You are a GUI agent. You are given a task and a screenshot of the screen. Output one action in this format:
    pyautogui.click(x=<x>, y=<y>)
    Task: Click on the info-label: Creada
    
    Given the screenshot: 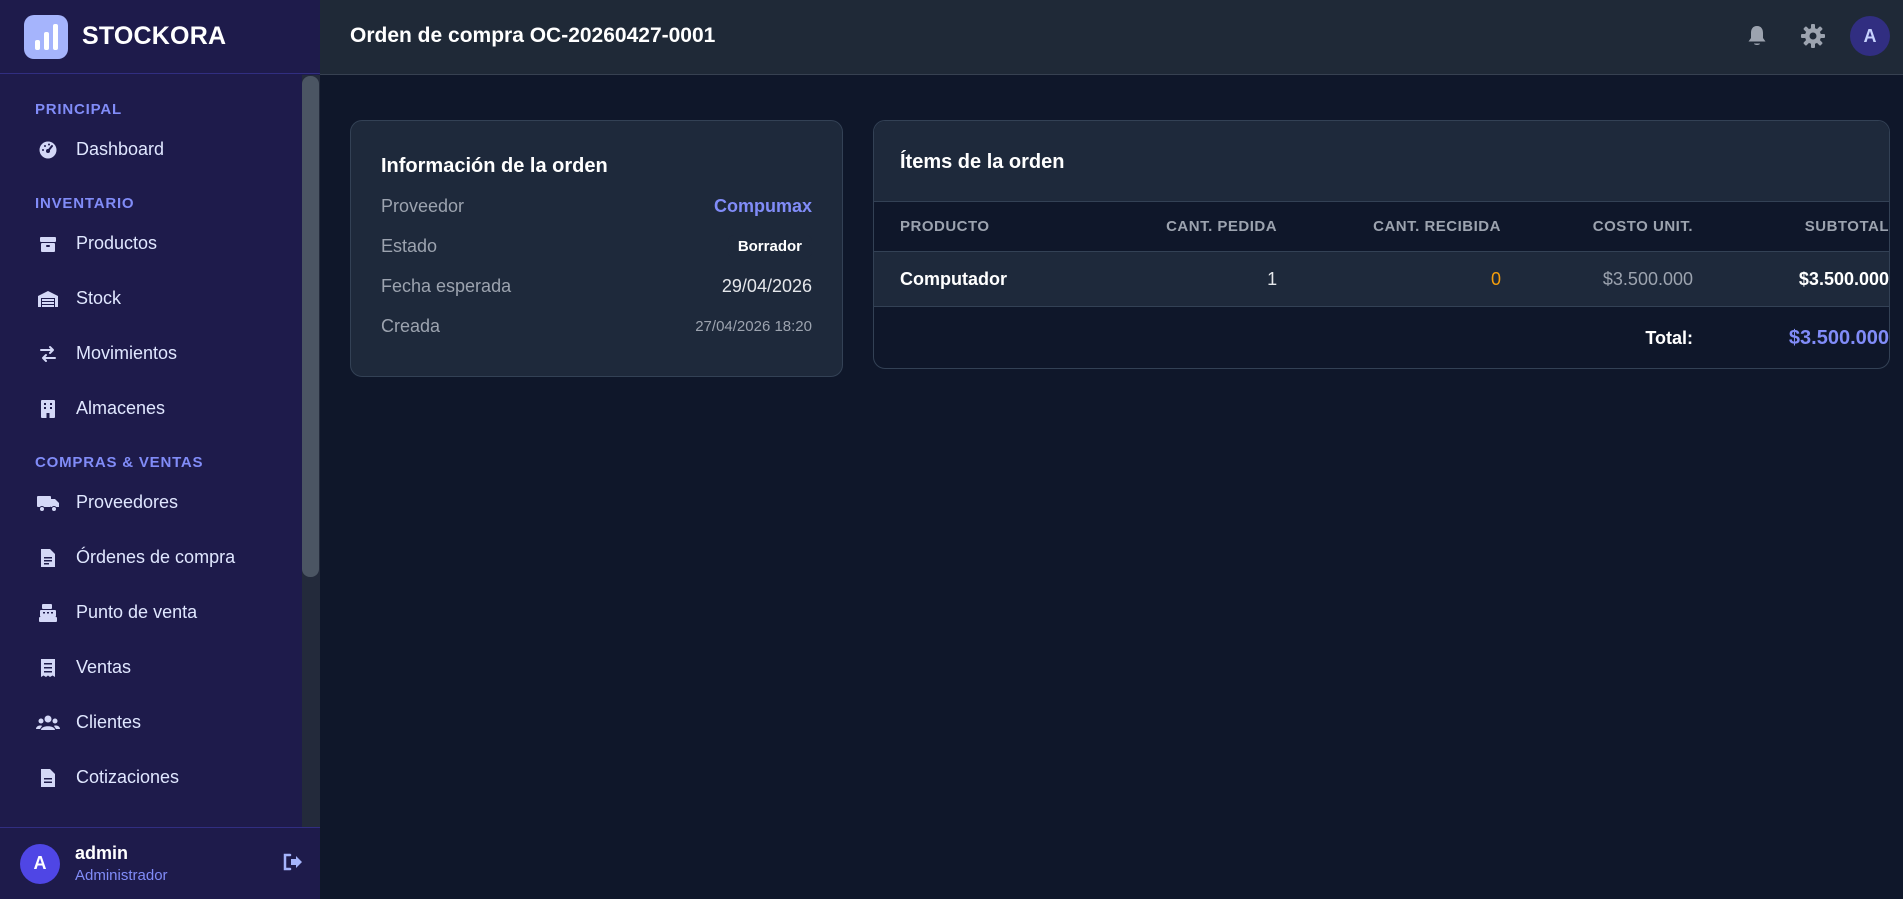 What is the action you would take?
    pyautogui.click(x=411, y=325)
    